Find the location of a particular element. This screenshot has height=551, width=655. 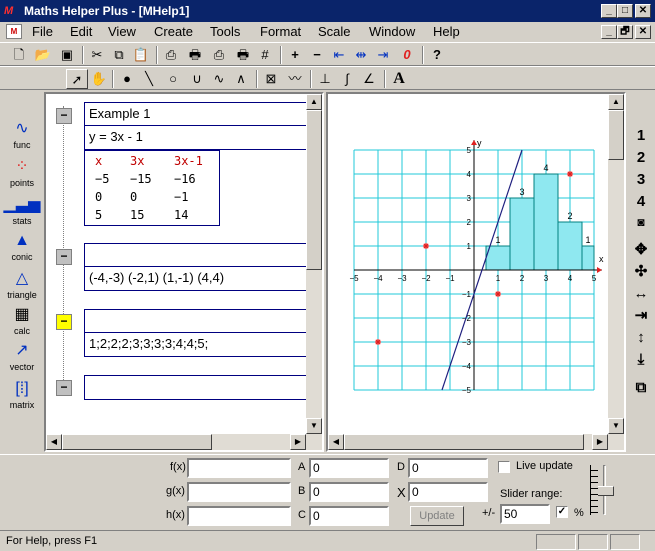

hx-input is located at coordinates (239, 516).